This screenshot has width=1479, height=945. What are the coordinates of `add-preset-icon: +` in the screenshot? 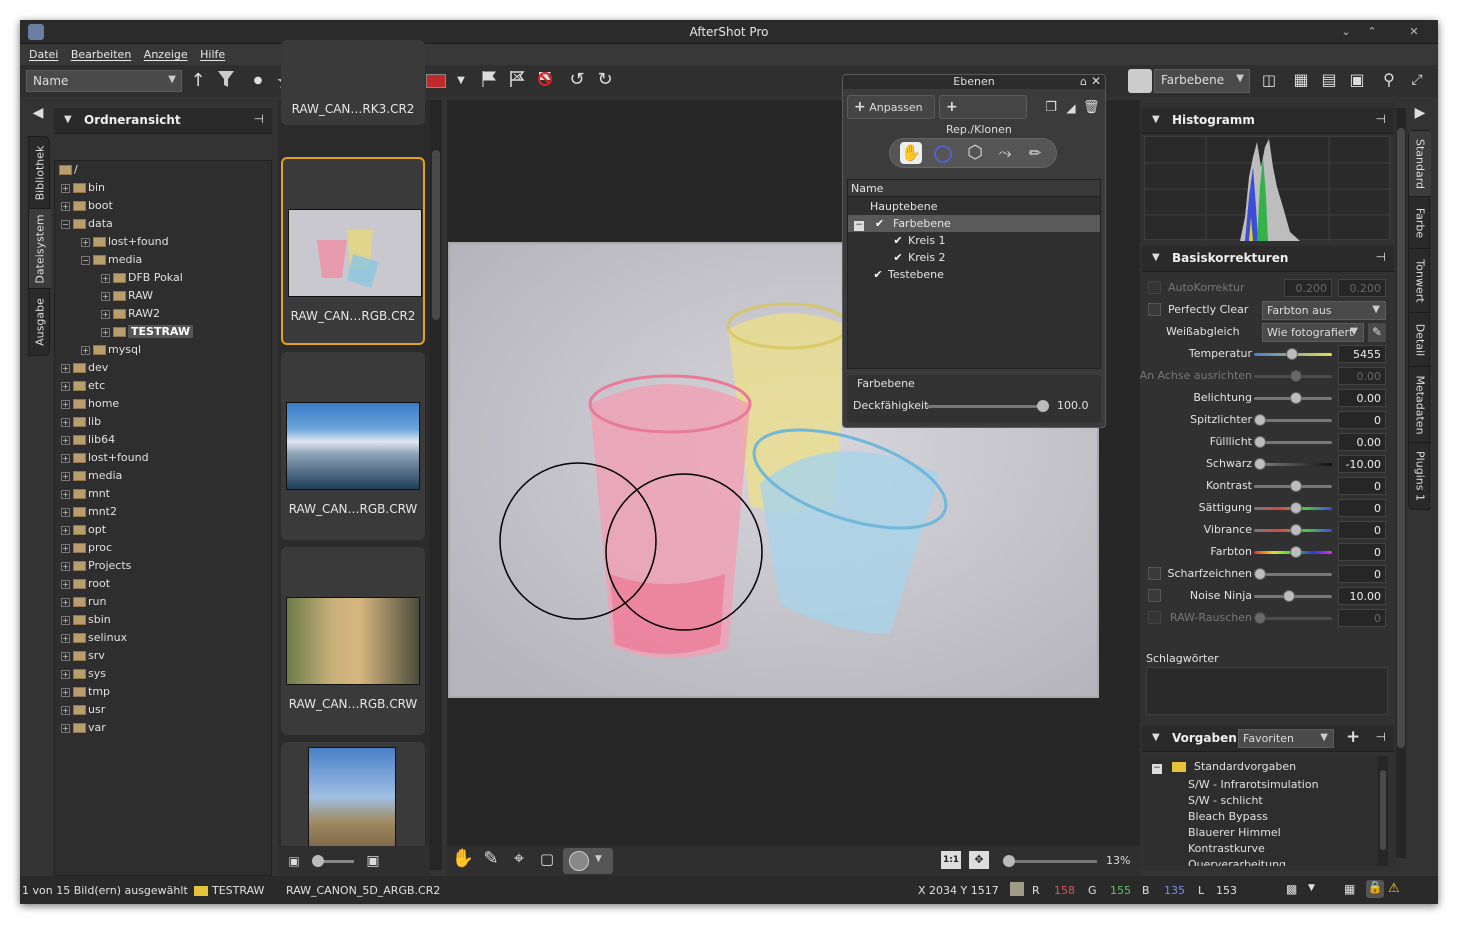 It's located at (1353, 737).